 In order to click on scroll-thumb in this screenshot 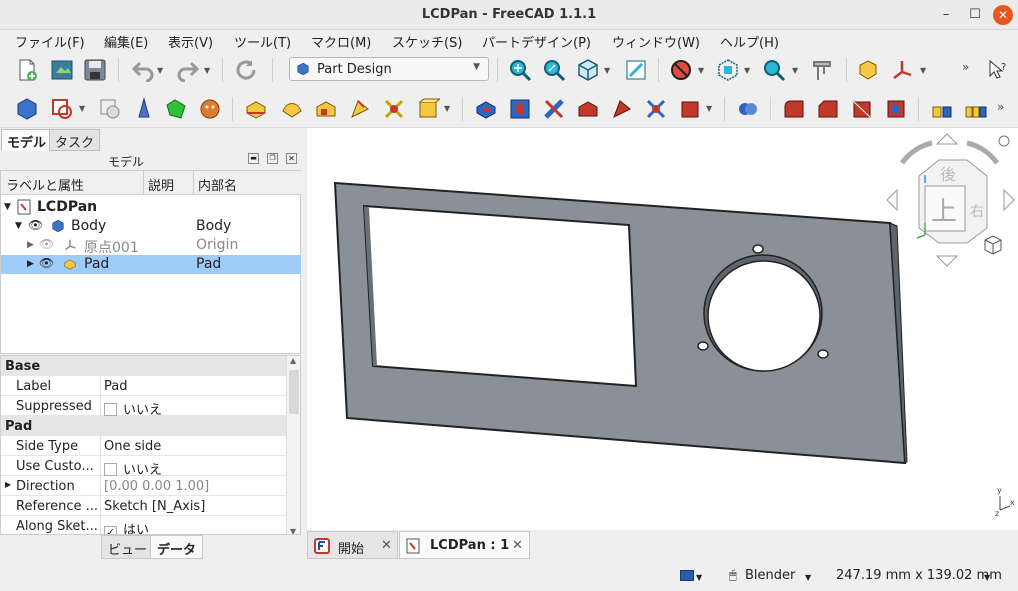, I will do `click(294, 392)`.